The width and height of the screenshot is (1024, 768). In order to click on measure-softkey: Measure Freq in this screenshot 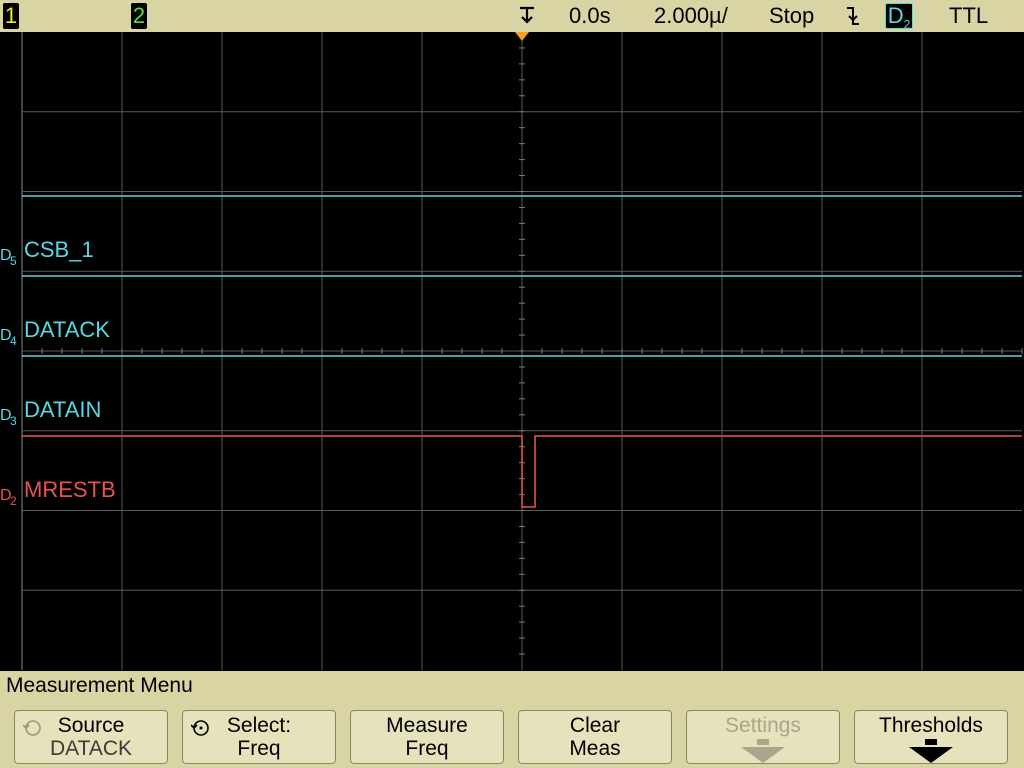, I will do `click(427, 737)`.